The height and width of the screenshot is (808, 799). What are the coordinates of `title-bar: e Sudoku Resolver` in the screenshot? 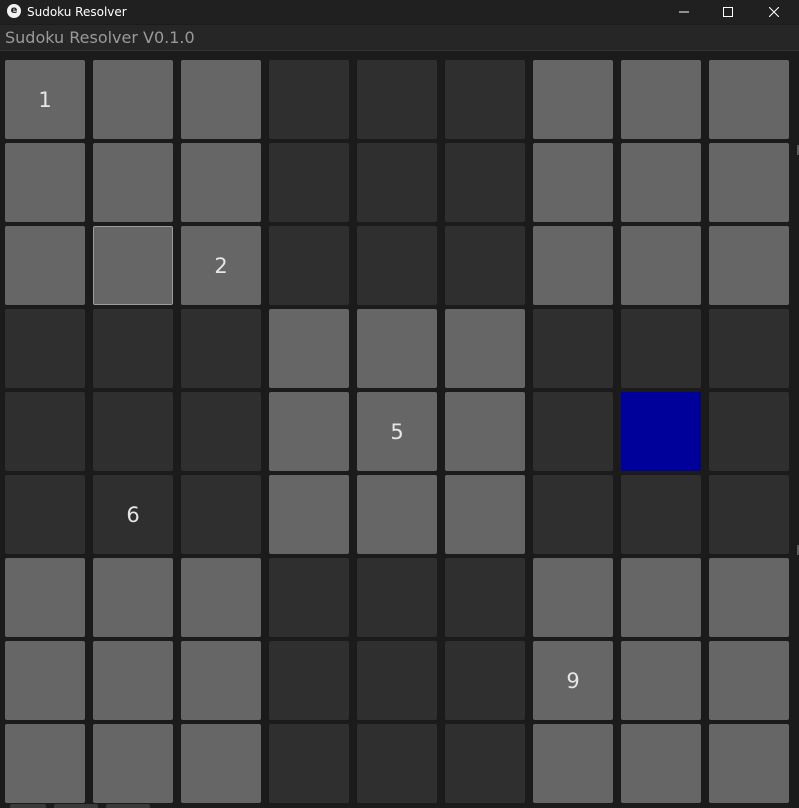 It's located at (399, 12).